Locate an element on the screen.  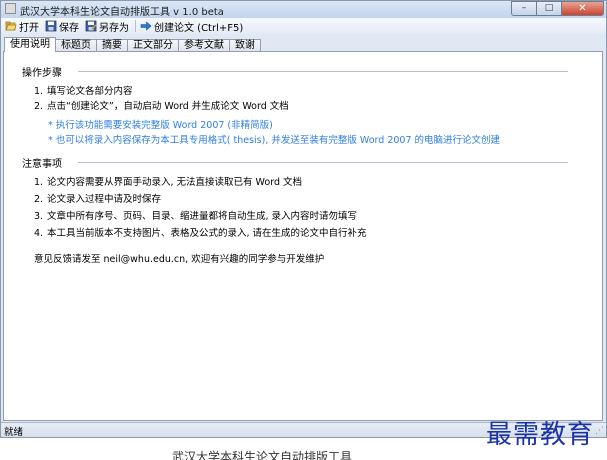
maximize-button: □ is located at coordinates (548, 8).